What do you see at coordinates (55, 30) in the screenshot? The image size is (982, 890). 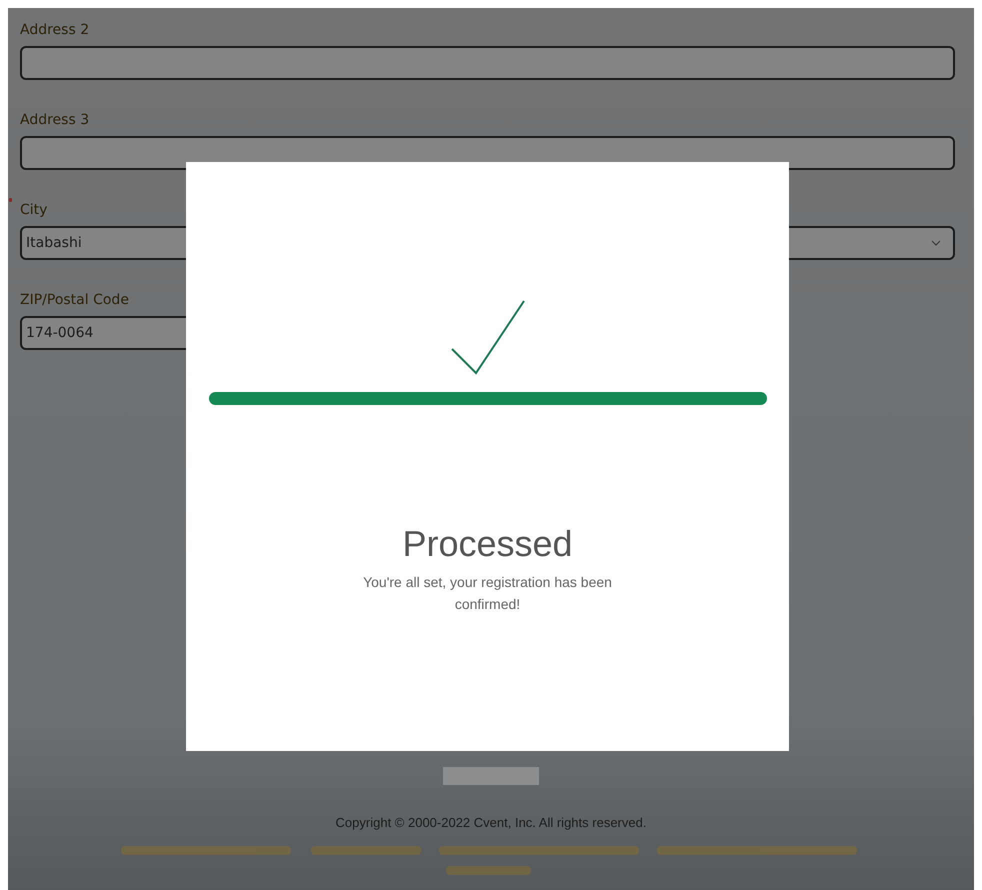 I see `field-label: Address 2` at bounding box center [55, 30].